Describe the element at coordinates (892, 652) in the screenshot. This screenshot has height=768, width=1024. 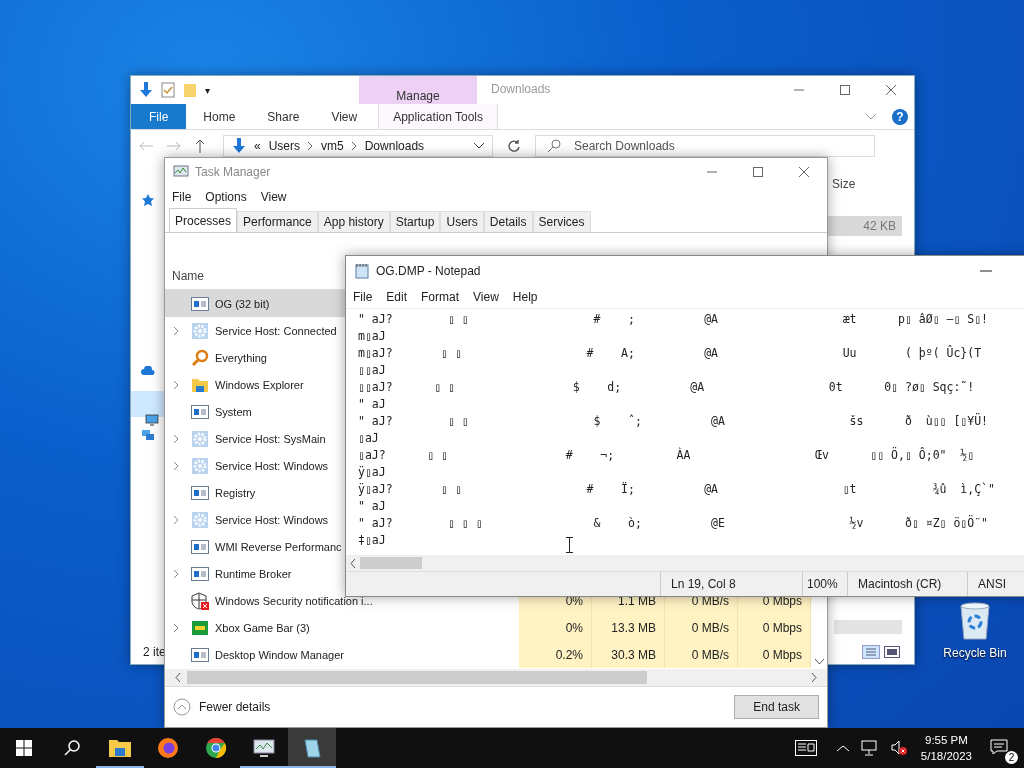
I see `thumbnail-view-icon` at that location.